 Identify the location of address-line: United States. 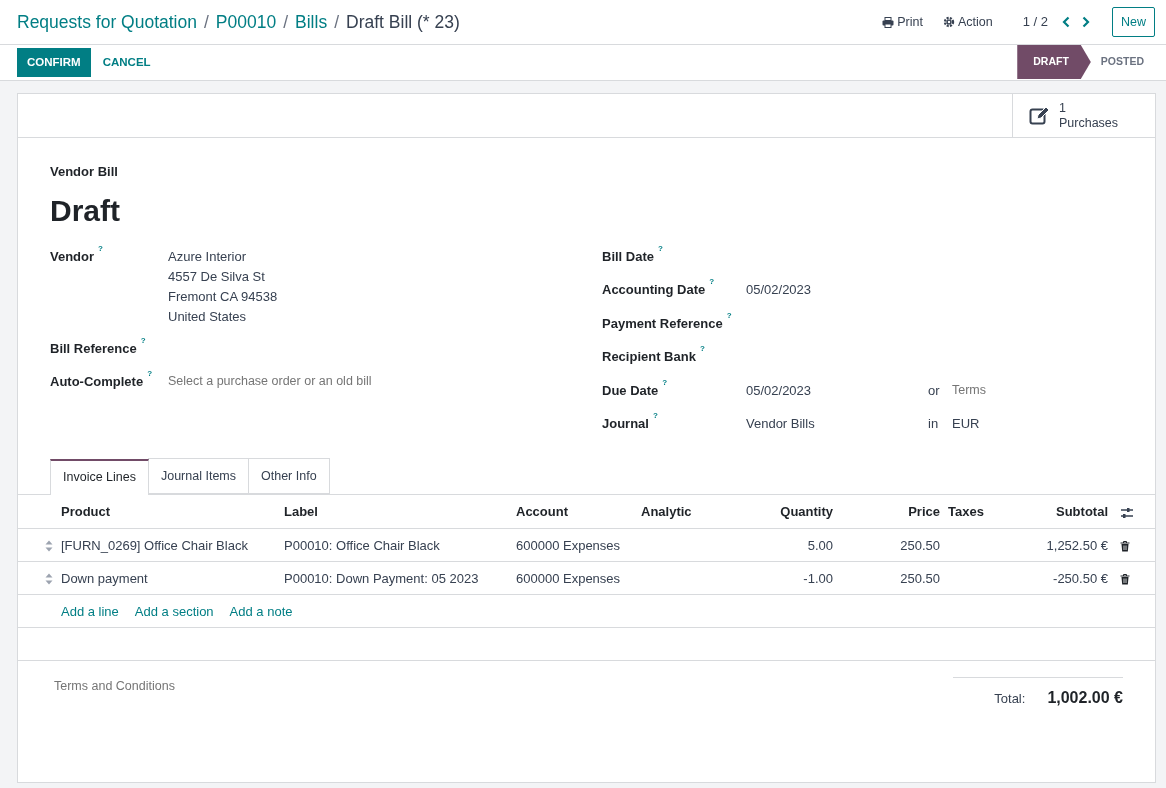
(208, 316).